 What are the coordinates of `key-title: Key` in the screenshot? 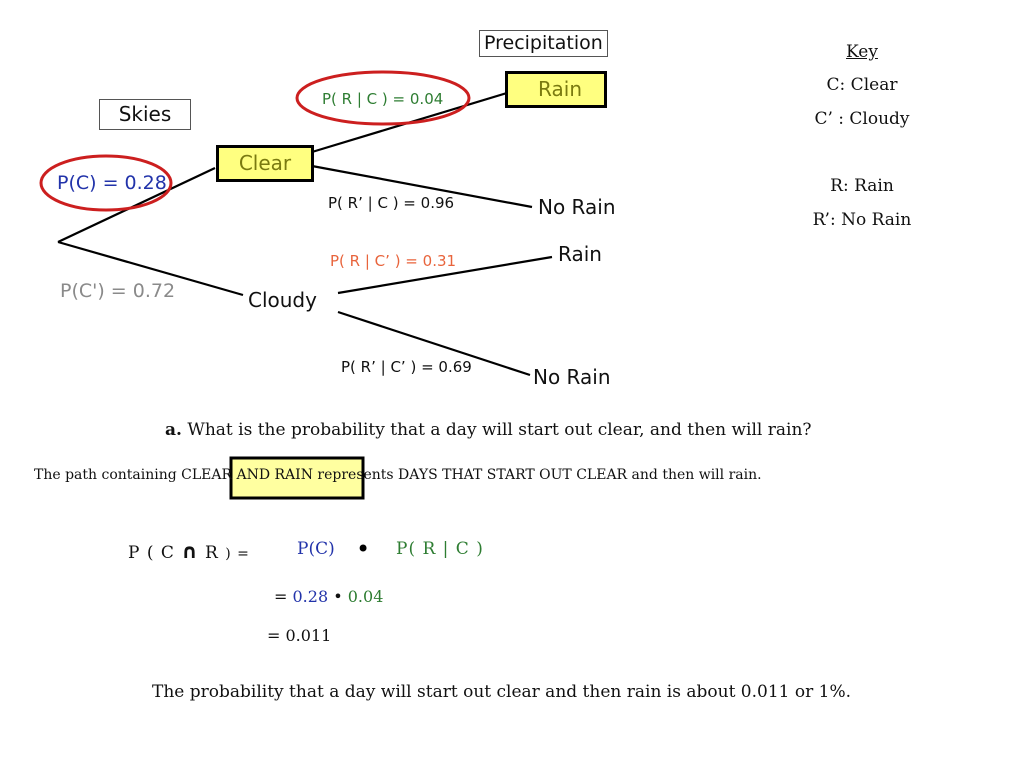 It's located at (862, 52).